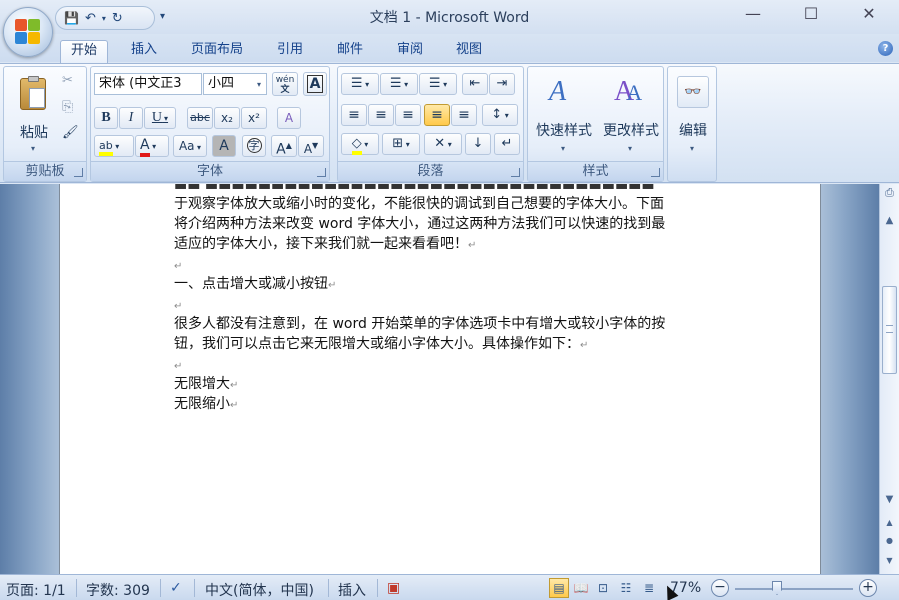 Image resolution: width=899 pixels, height=600 pixels. What do you see at coordinates (777, 588) in the screenshot?
I see `zoom-slider-thumb` at bounding box center [777, 588].